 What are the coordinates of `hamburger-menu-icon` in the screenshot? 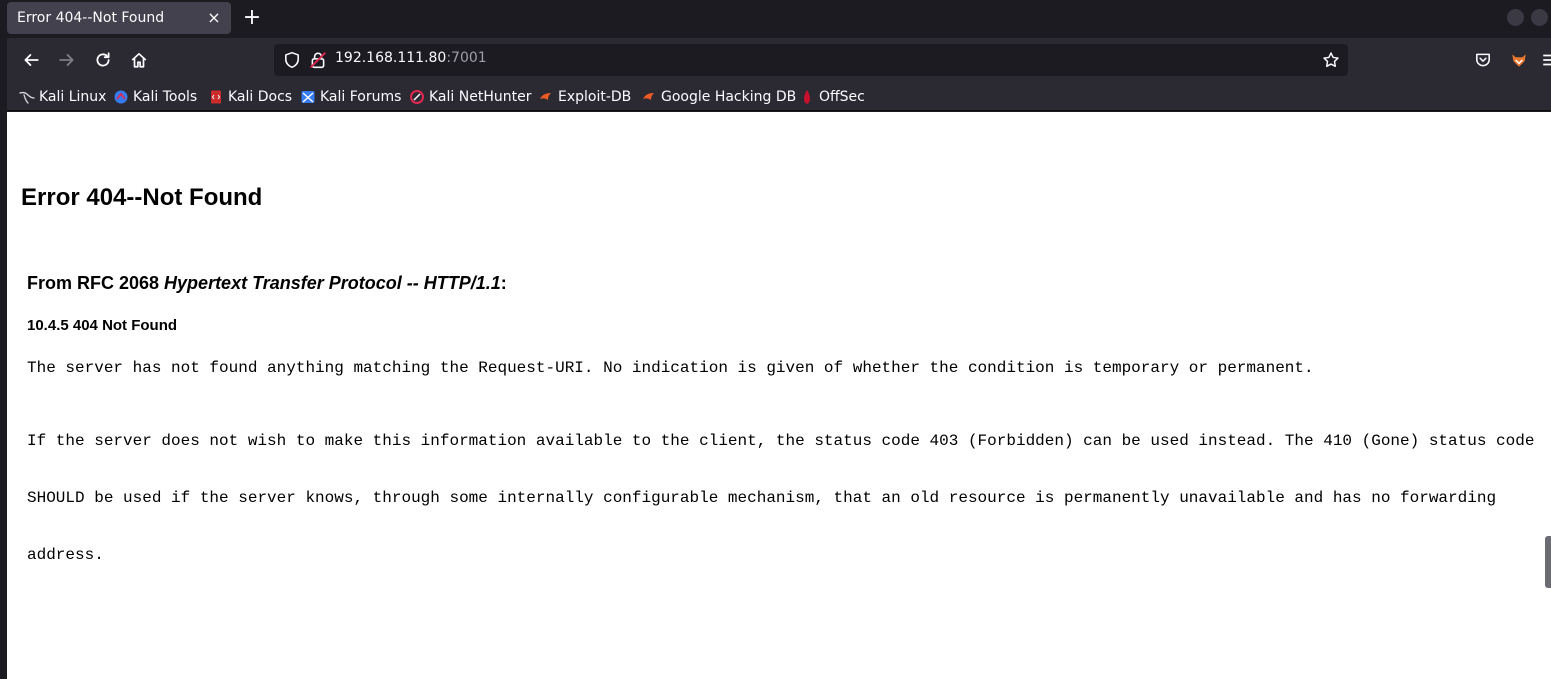 It's located at (1547, 60).